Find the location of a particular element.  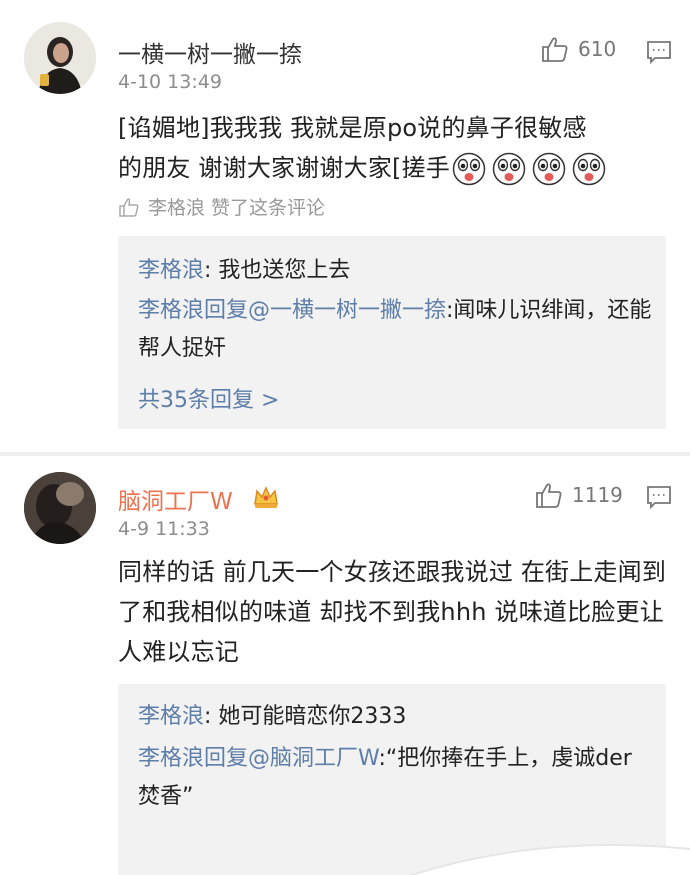

reply-item: 李格浪回复@一横一树一撇一捺:闻味儿识绯闻，还能帮人捉奸 is located at coordinates (395, 330).